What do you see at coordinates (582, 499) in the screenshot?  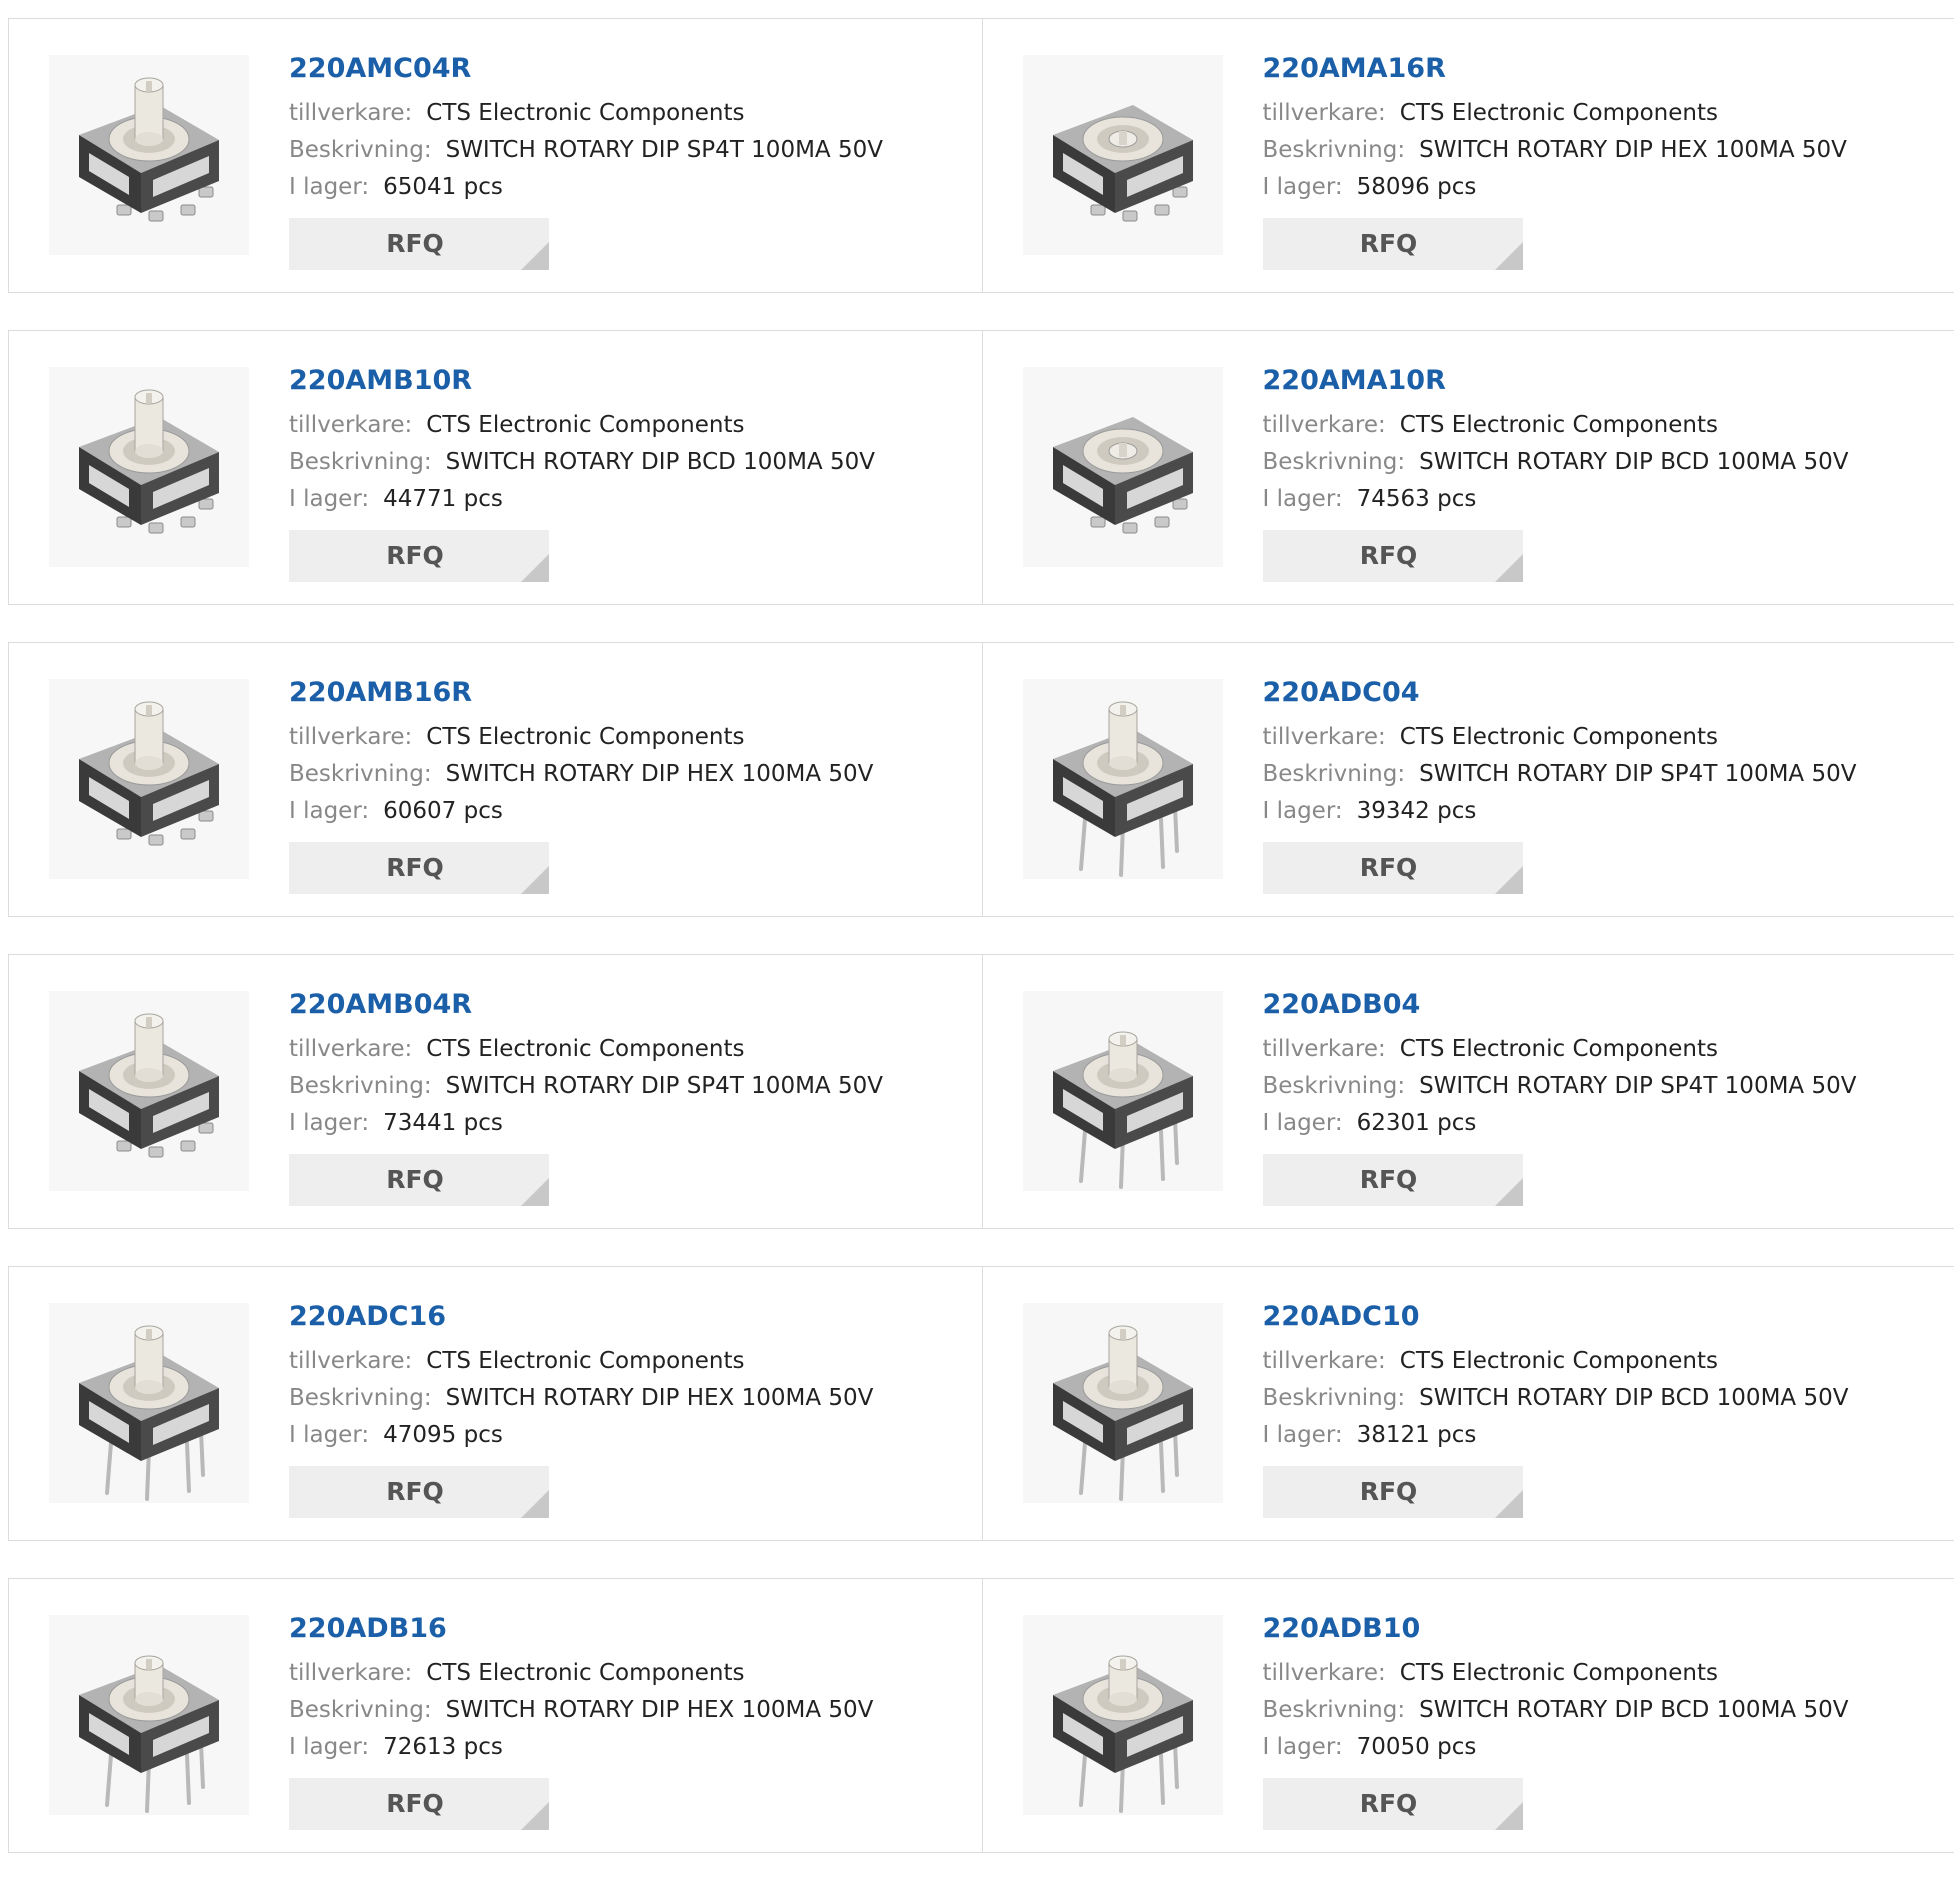 I see `stock-line: I lager:44771 pcs` at bounding box center [582, 499].